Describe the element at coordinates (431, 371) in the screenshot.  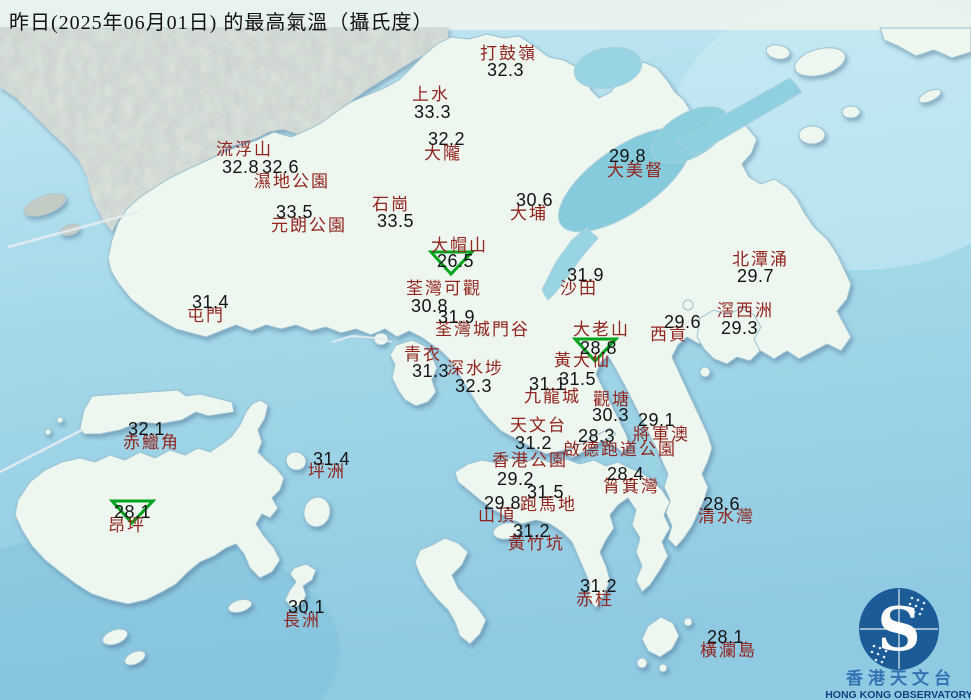
I see `station-value: 31.3` at that location.